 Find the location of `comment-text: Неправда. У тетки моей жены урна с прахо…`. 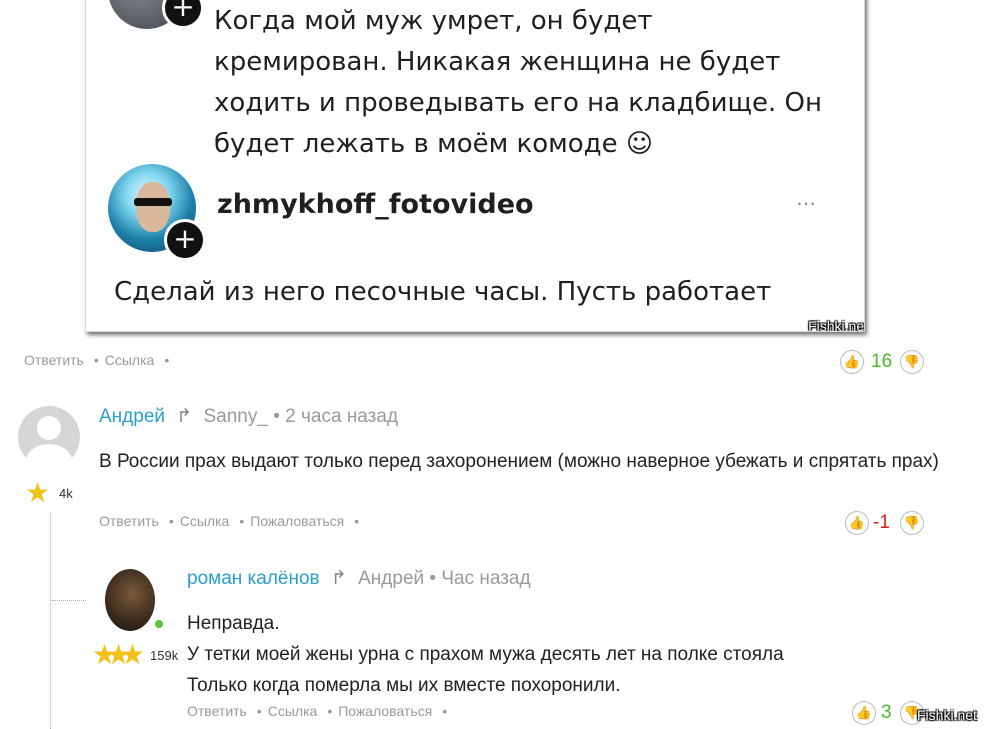

comment-text: Неправда. У тетки моей жены урна с прахо… is located at coordinates (567, 654).